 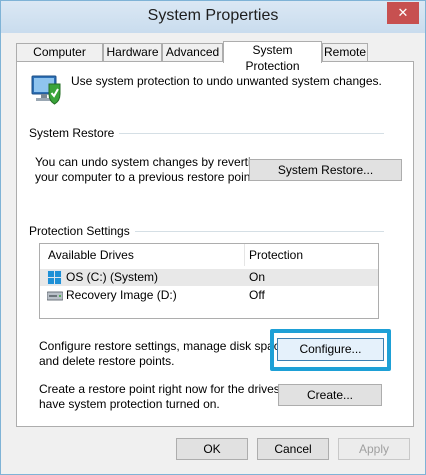 What do you see at coordinates (244, 255) in the screenshot?
I see `column-separator` at bounding box center [244, 255].